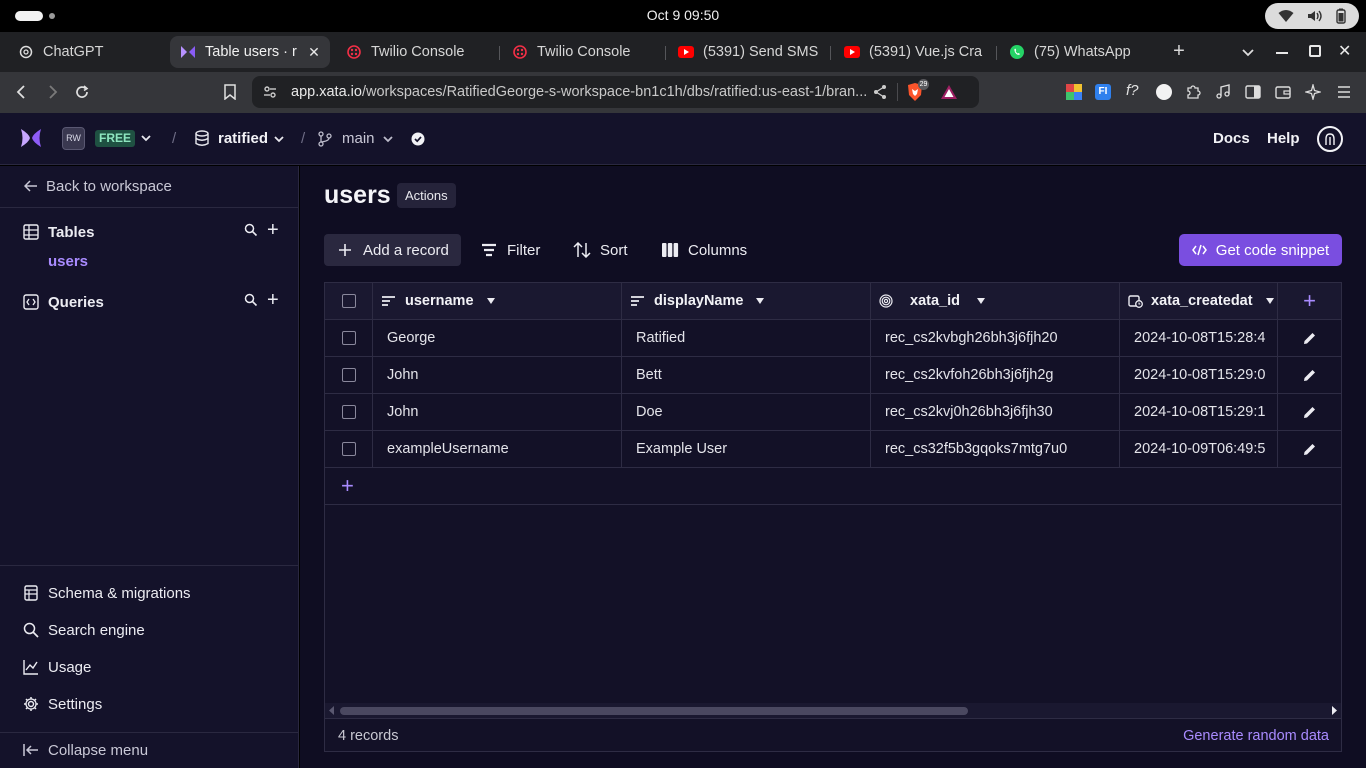 This screenshot has width=1366, height=768. What do you see at coordinates (45, 667) in the screenshot?
I see `sidebar-item-usage: Usage` at bounding box center [45, 667].